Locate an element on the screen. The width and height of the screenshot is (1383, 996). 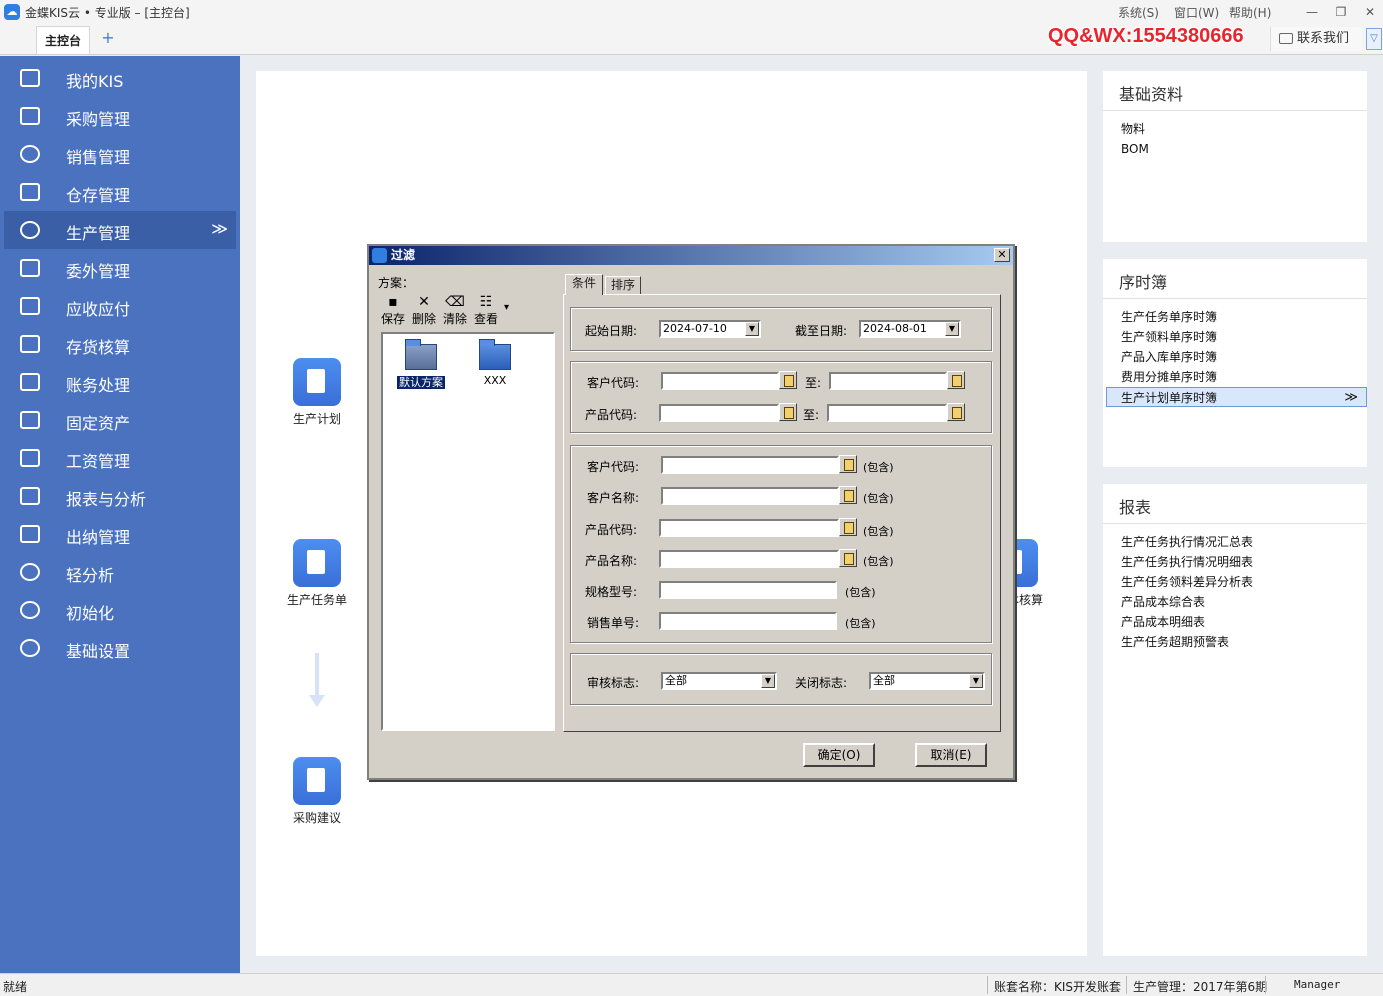
view-dropdown-icon: ▾ is located at coordinates (506, 307).